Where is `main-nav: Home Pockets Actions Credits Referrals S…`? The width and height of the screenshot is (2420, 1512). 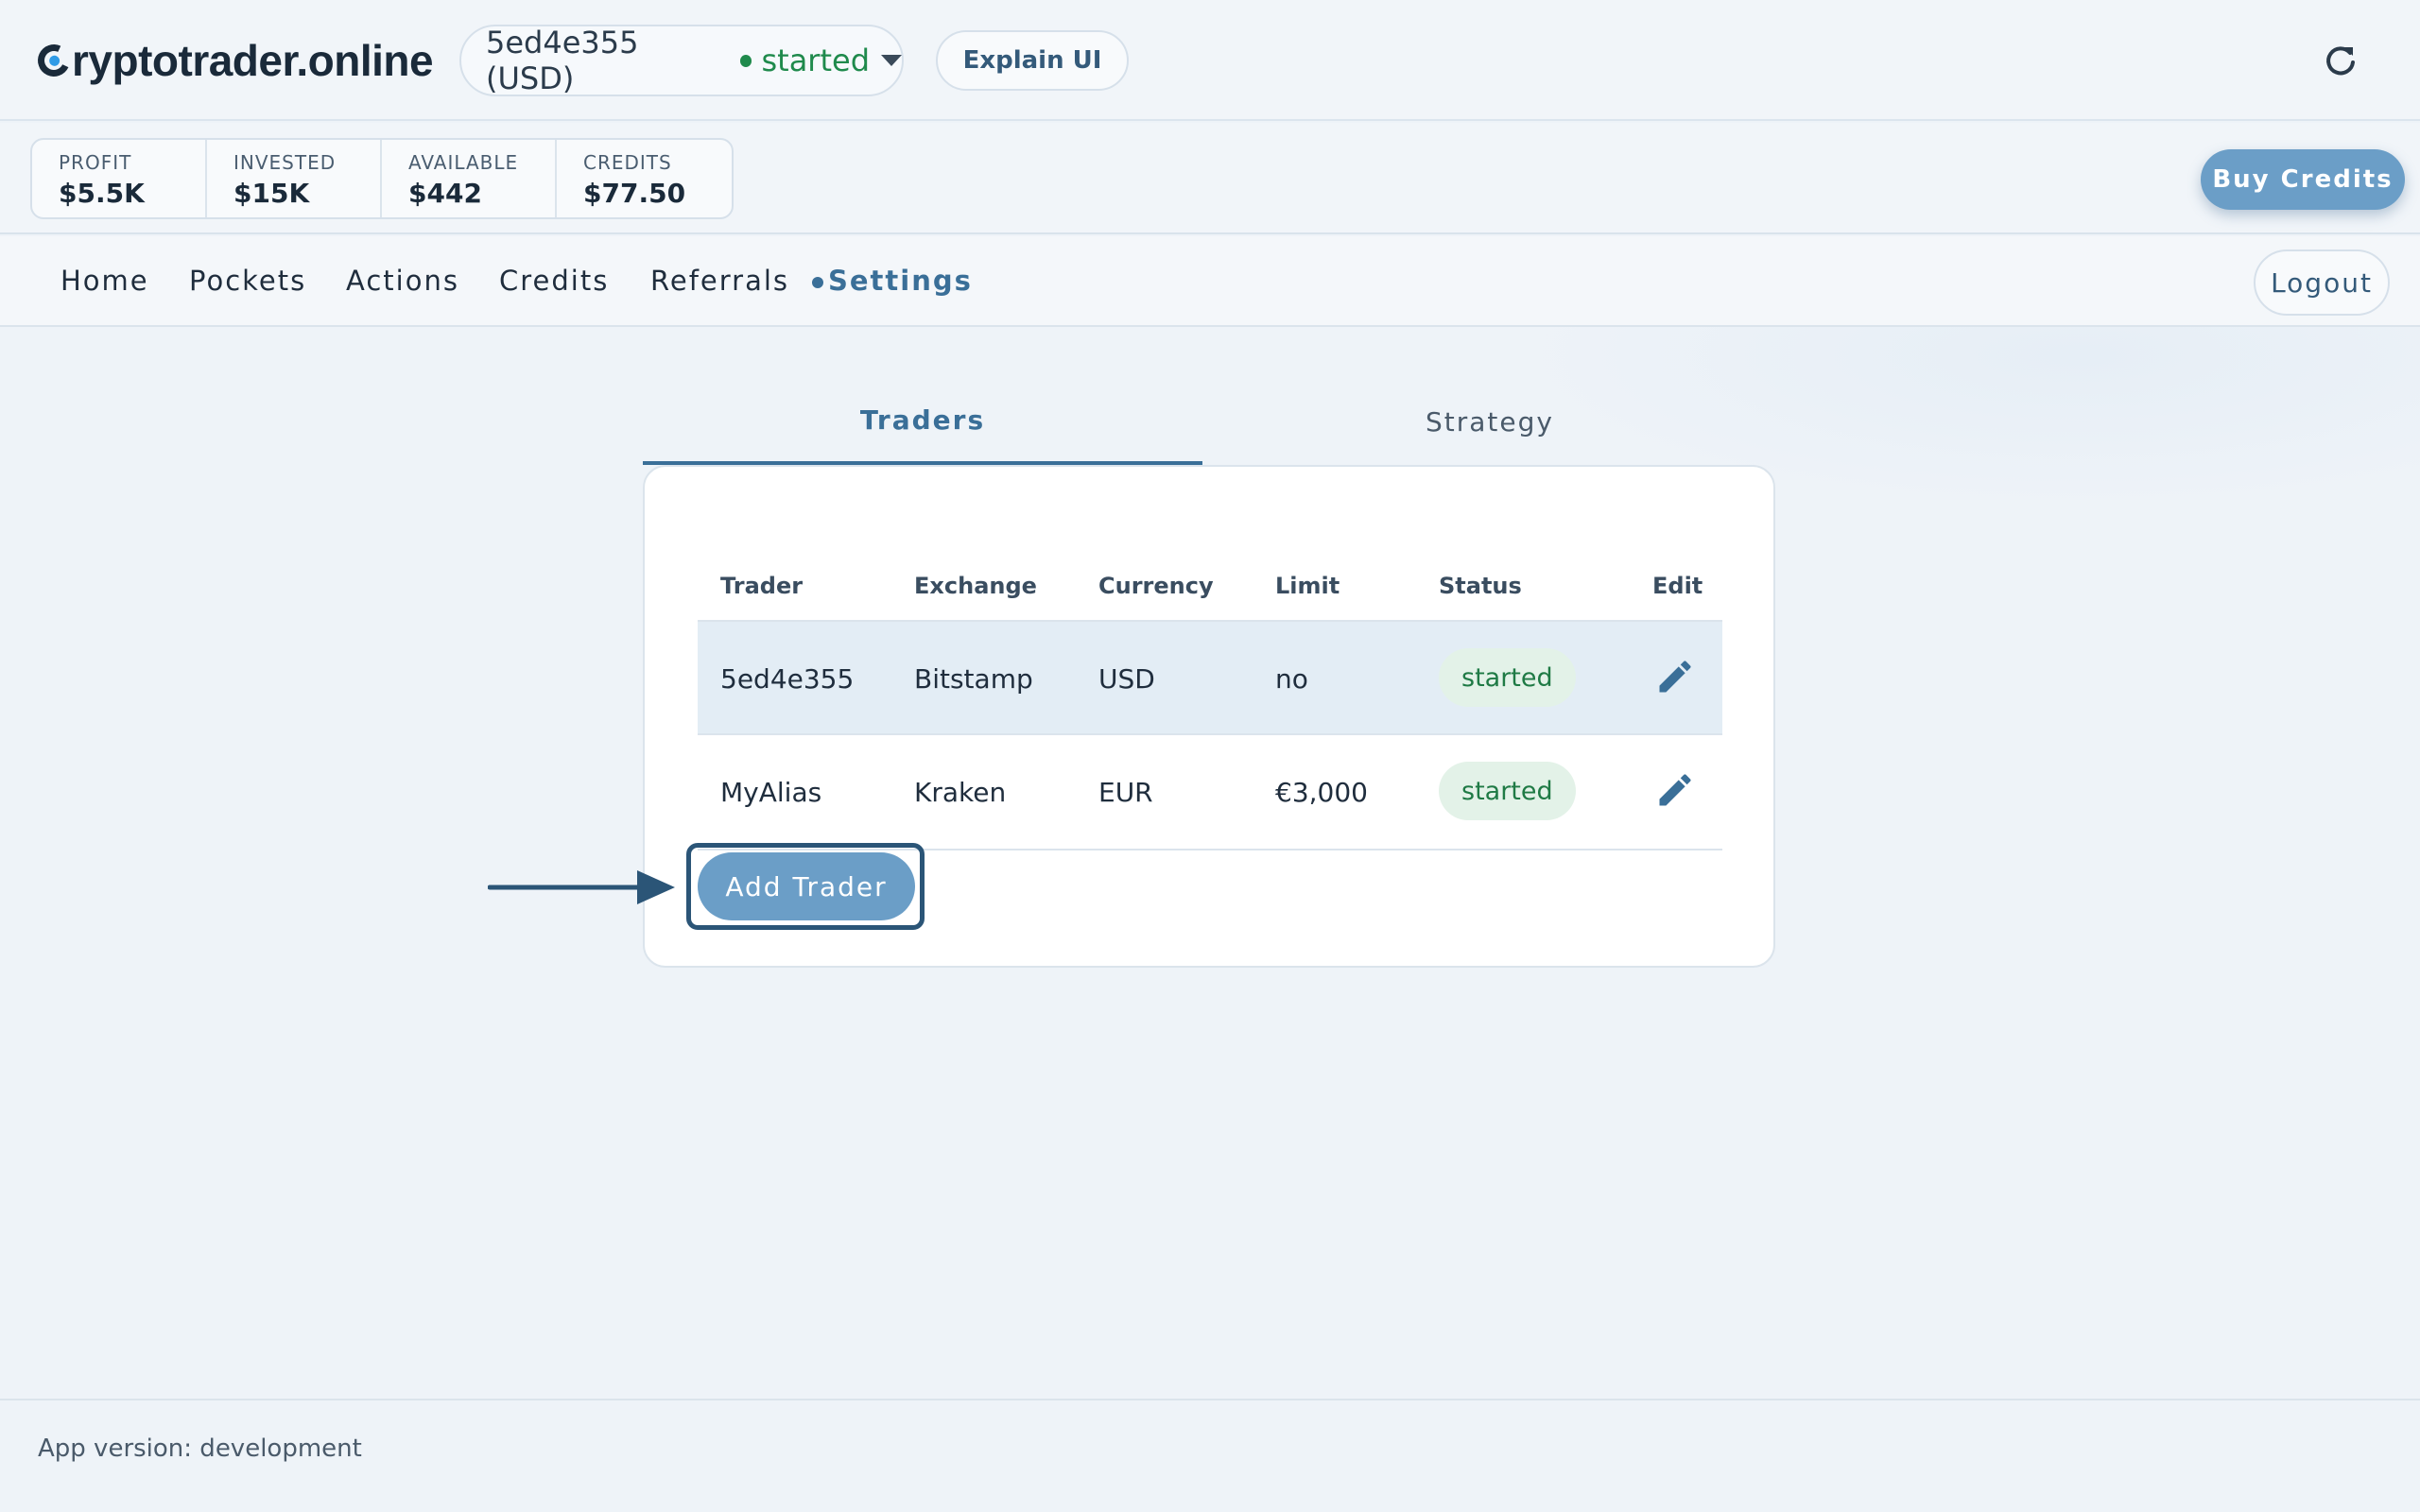
main-nav: Home Pockets Actions Credits Referrals S… is located at coordinates (1210, 281).